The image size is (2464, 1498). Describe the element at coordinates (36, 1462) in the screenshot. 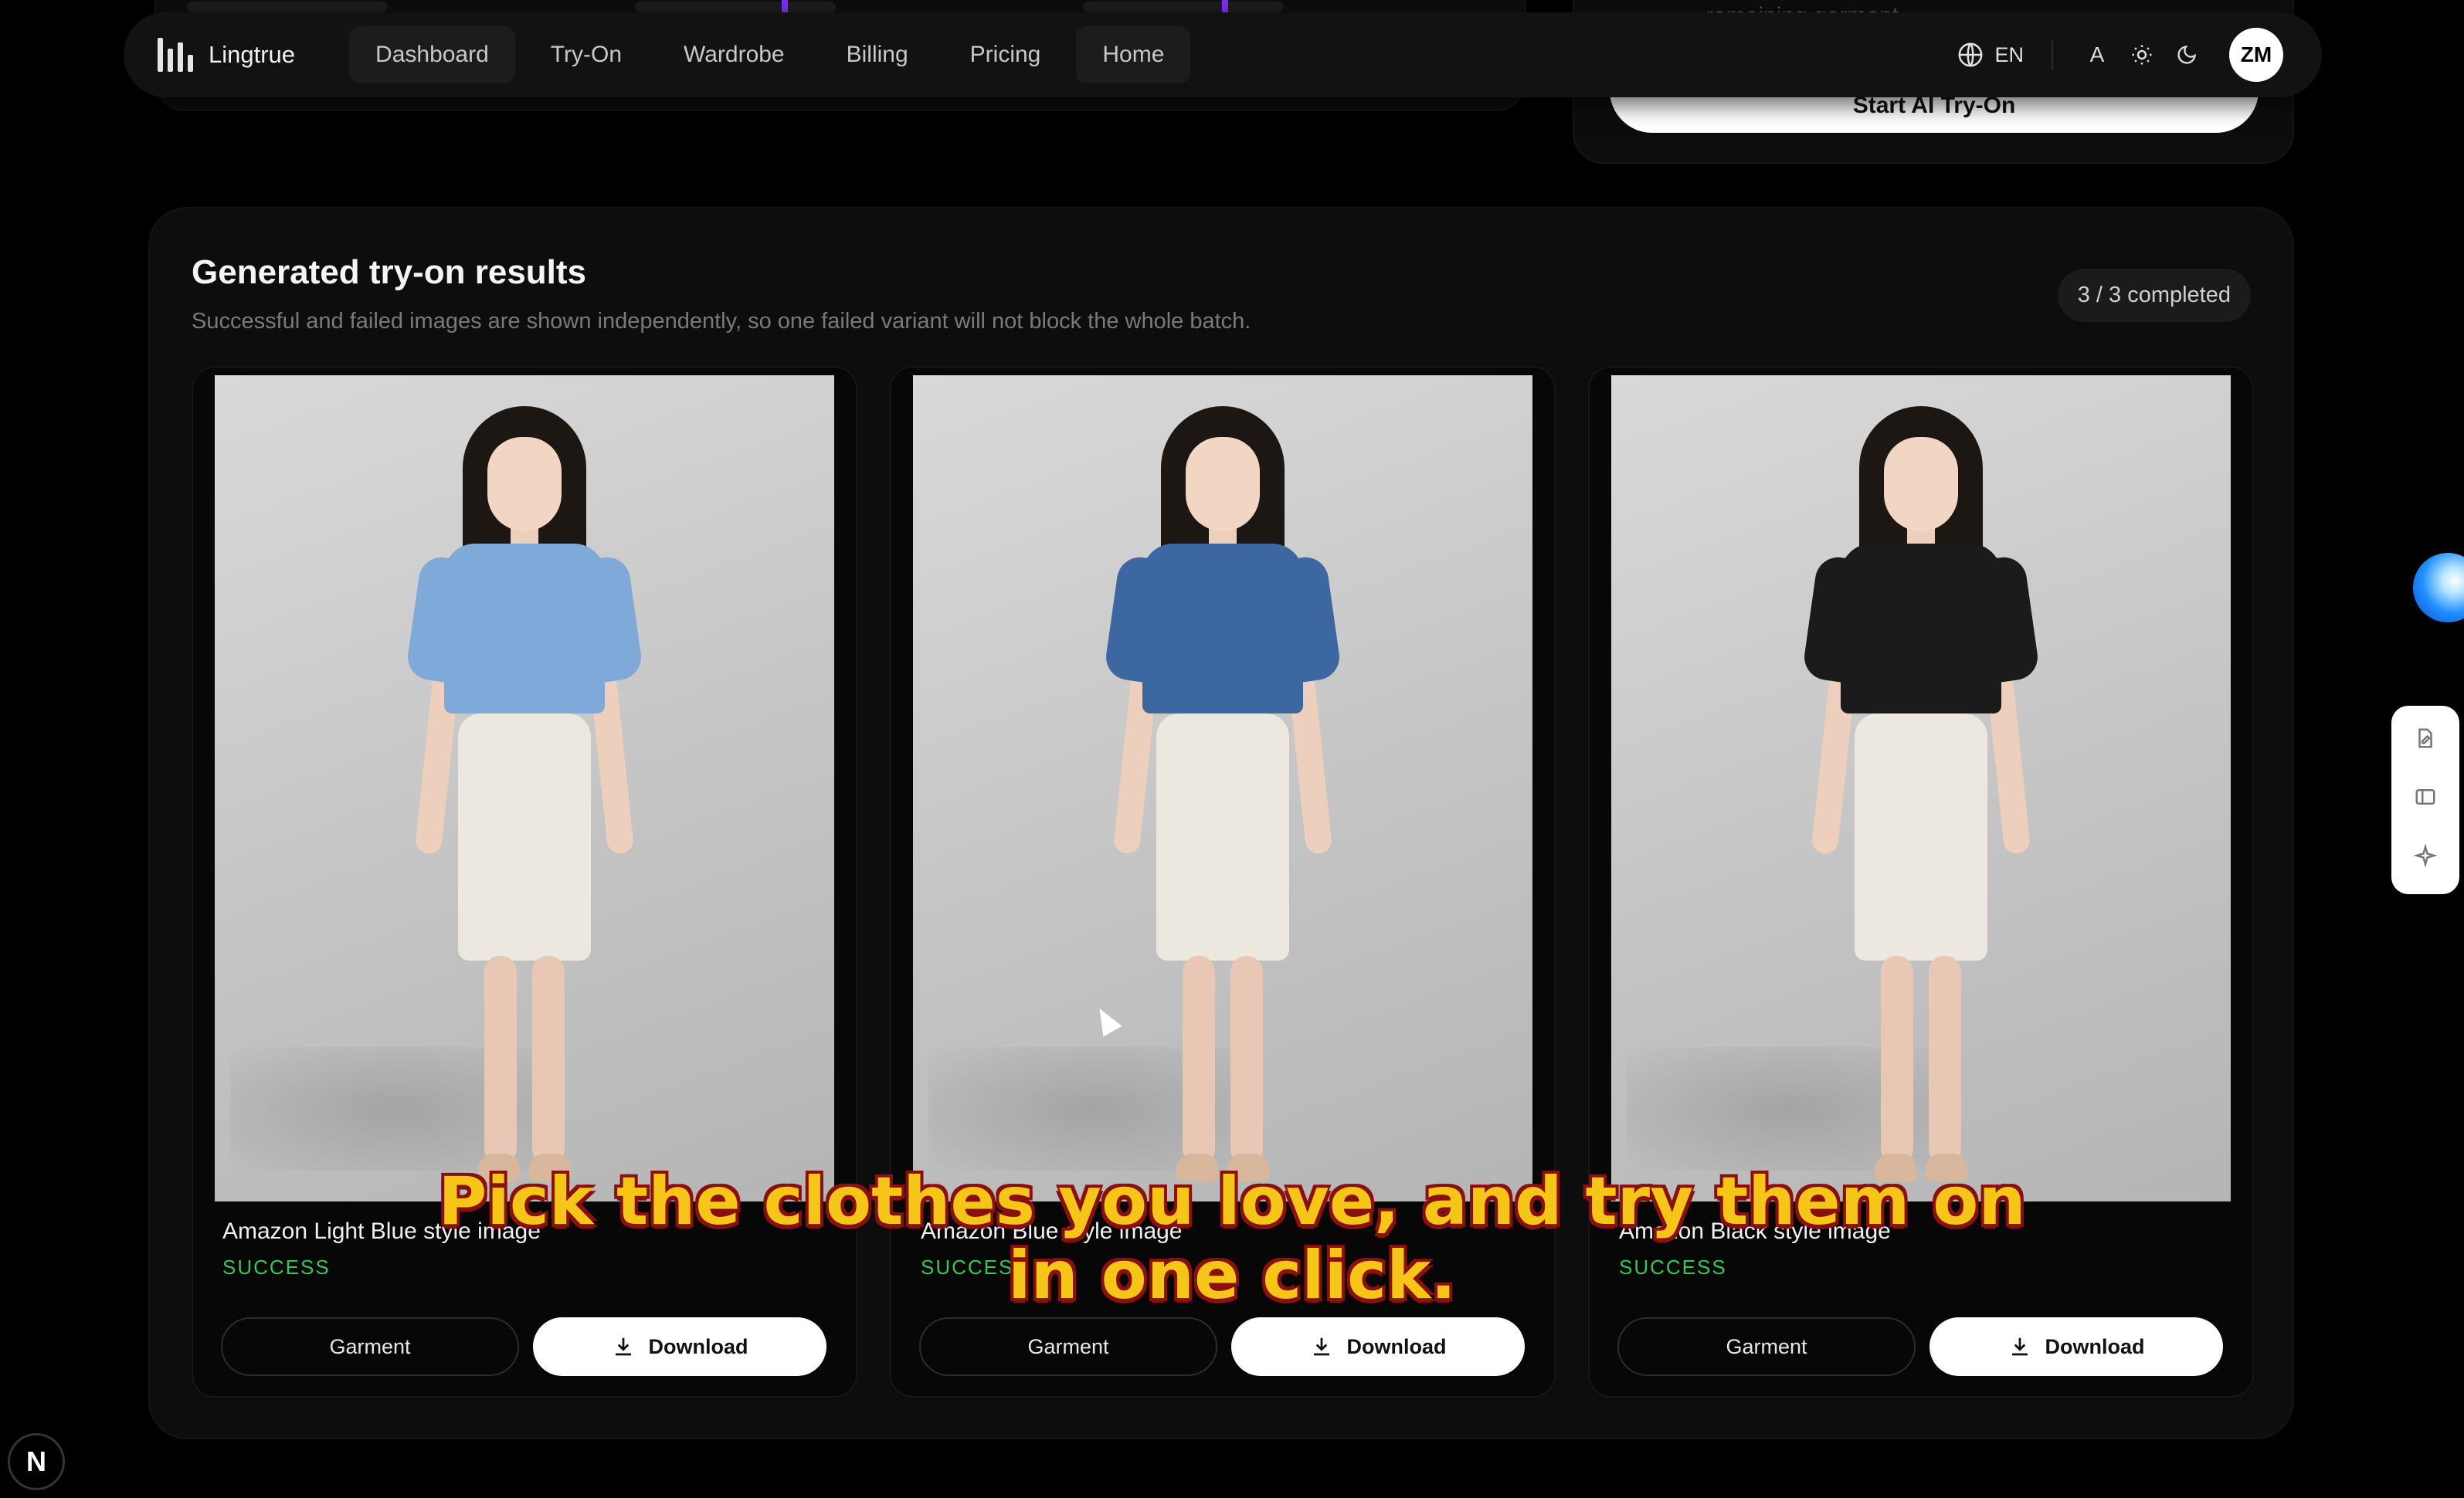

I see `dev-tools-badge: N` at that location.